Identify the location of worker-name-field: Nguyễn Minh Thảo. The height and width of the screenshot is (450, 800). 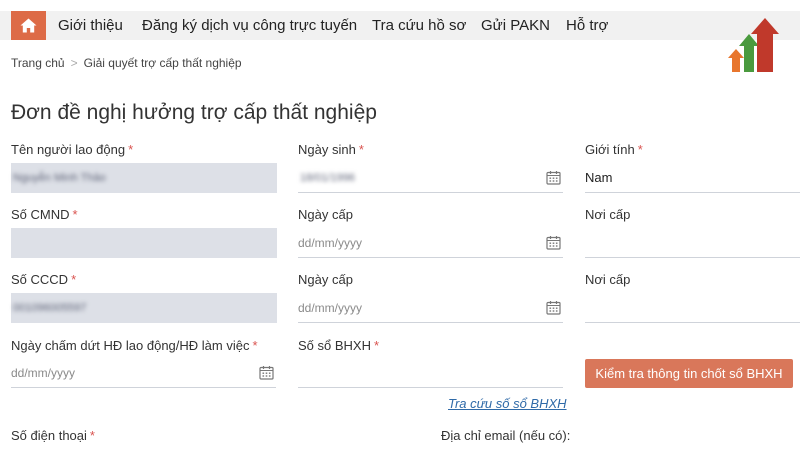
(144, 178).